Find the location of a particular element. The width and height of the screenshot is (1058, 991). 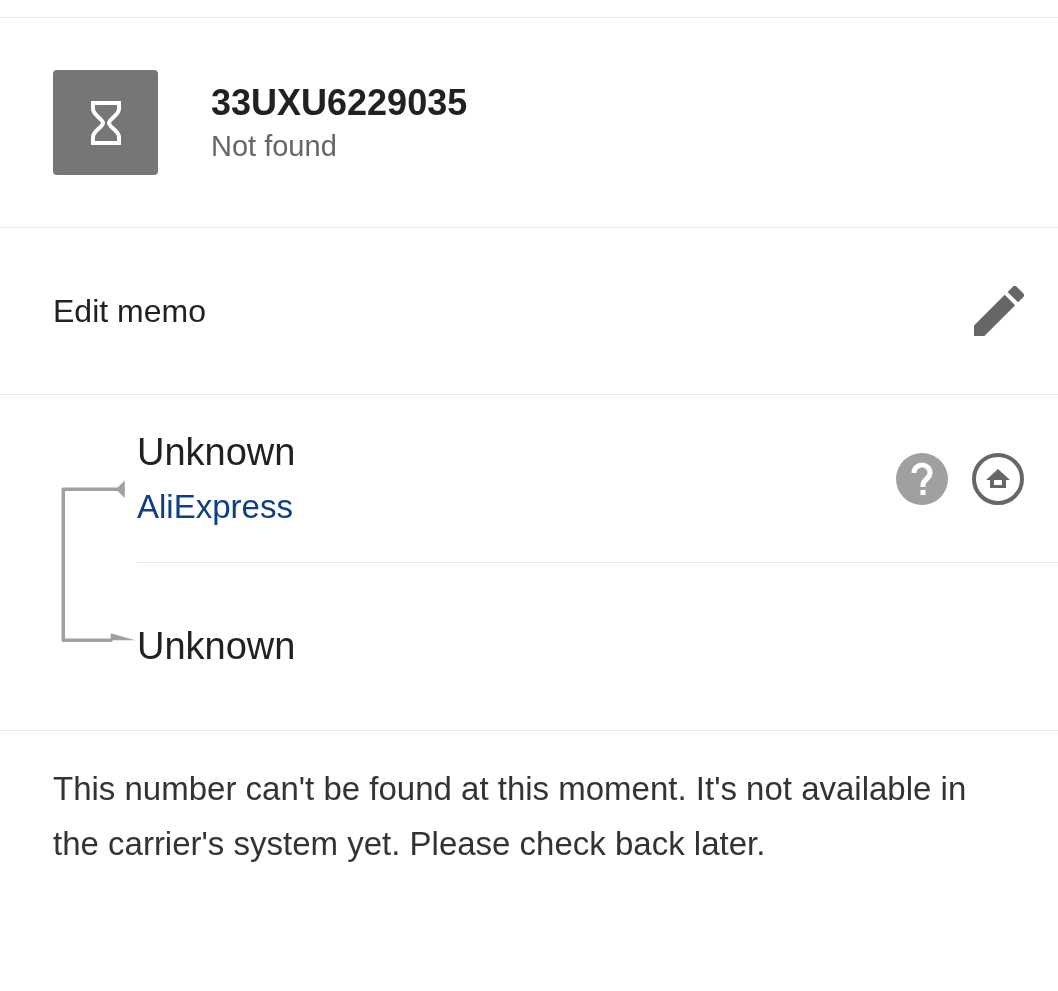

destination-text: Unknown is located at coordinates (216, 646).